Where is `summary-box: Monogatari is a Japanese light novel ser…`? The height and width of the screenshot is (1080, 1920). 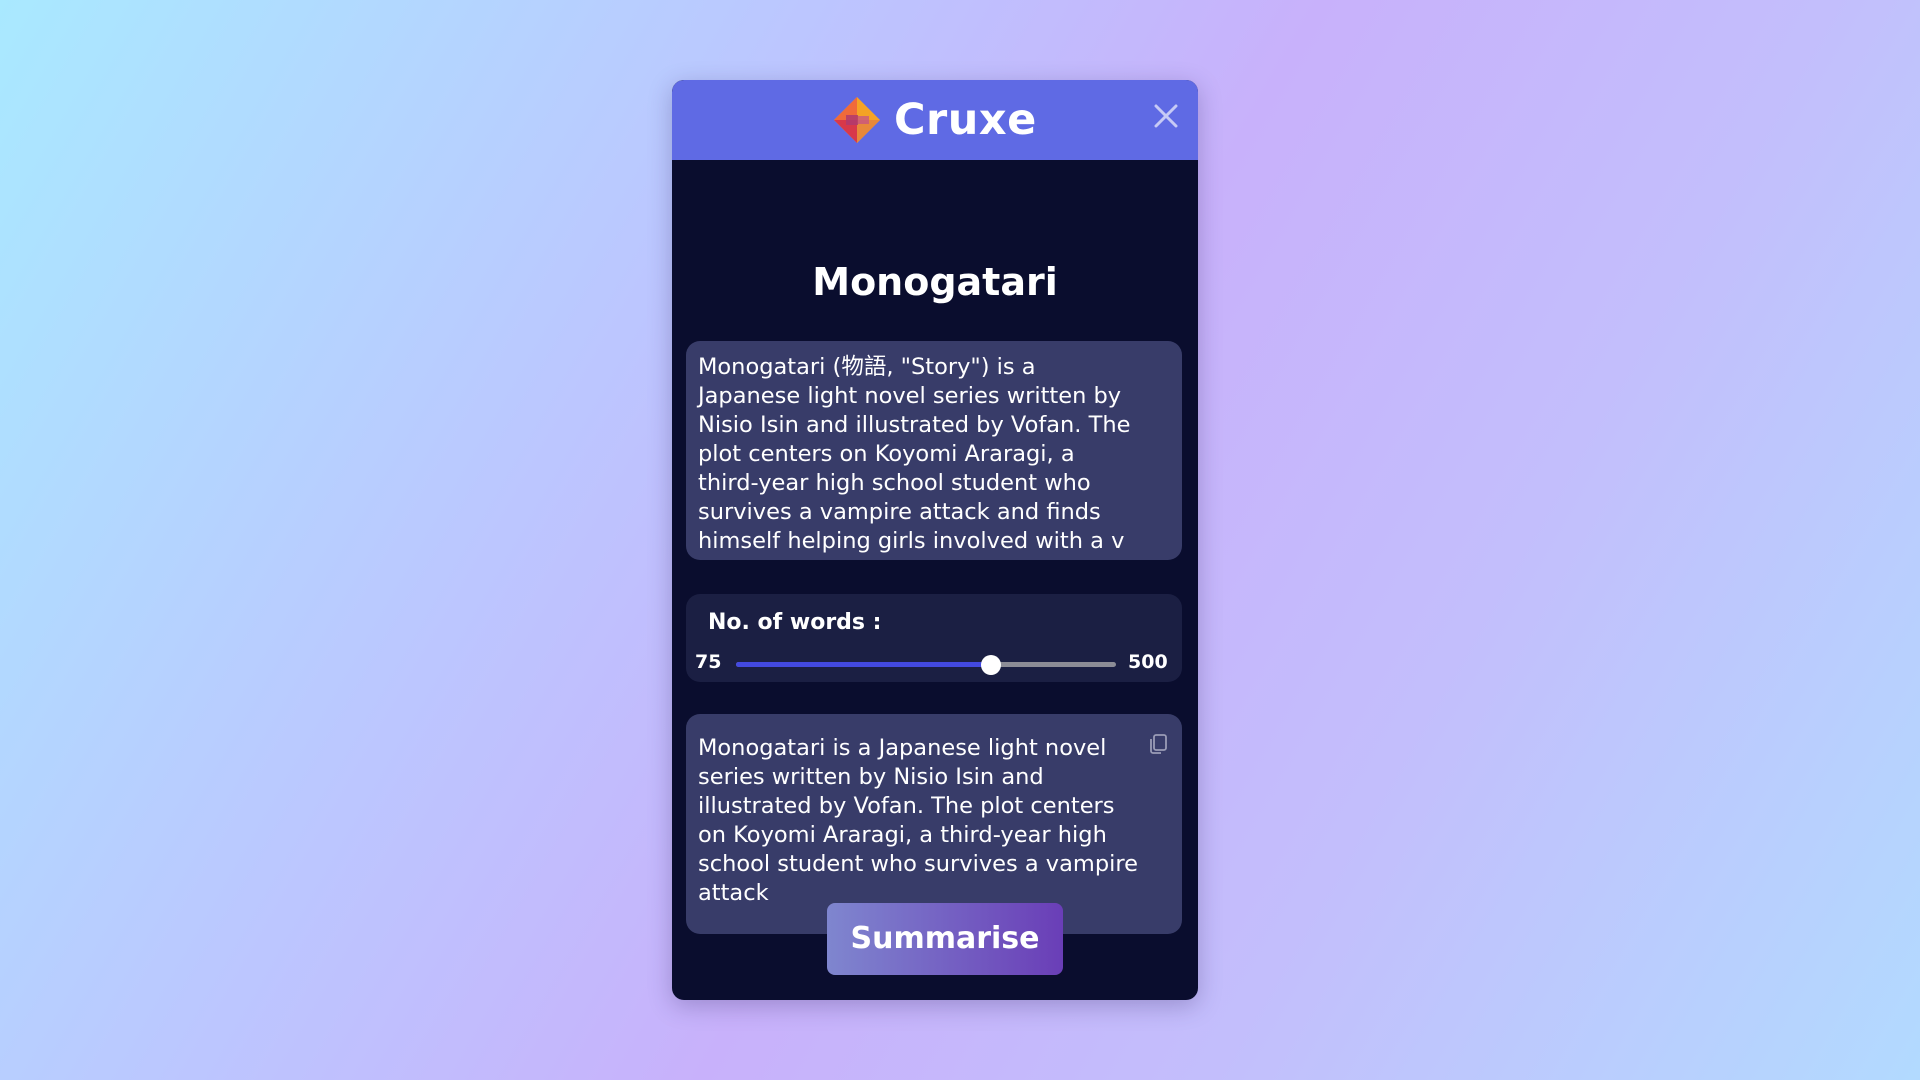
summary-box: Monogatari is a Japanese light novel ser… is located at coordinates (934, 824).